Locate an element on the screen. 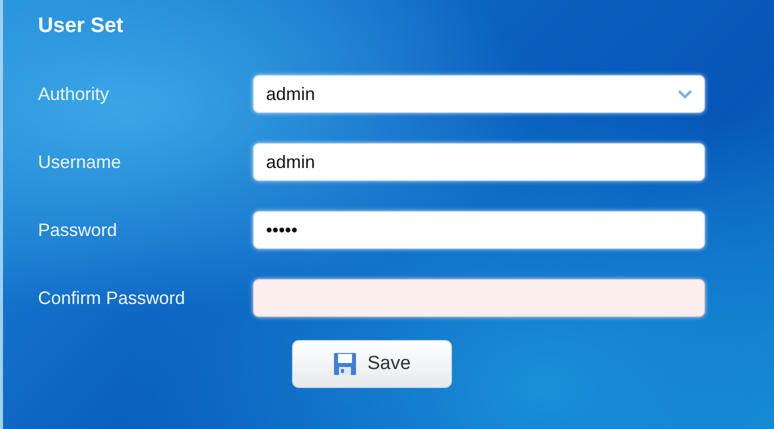  field-label: Username is located at coordinates (80, 162).